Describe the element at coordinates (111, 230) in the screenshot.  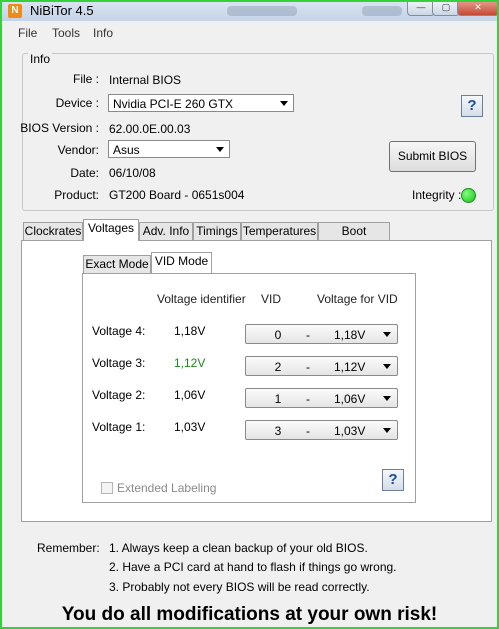
I see `tab-voltages: Voltages` at that location.